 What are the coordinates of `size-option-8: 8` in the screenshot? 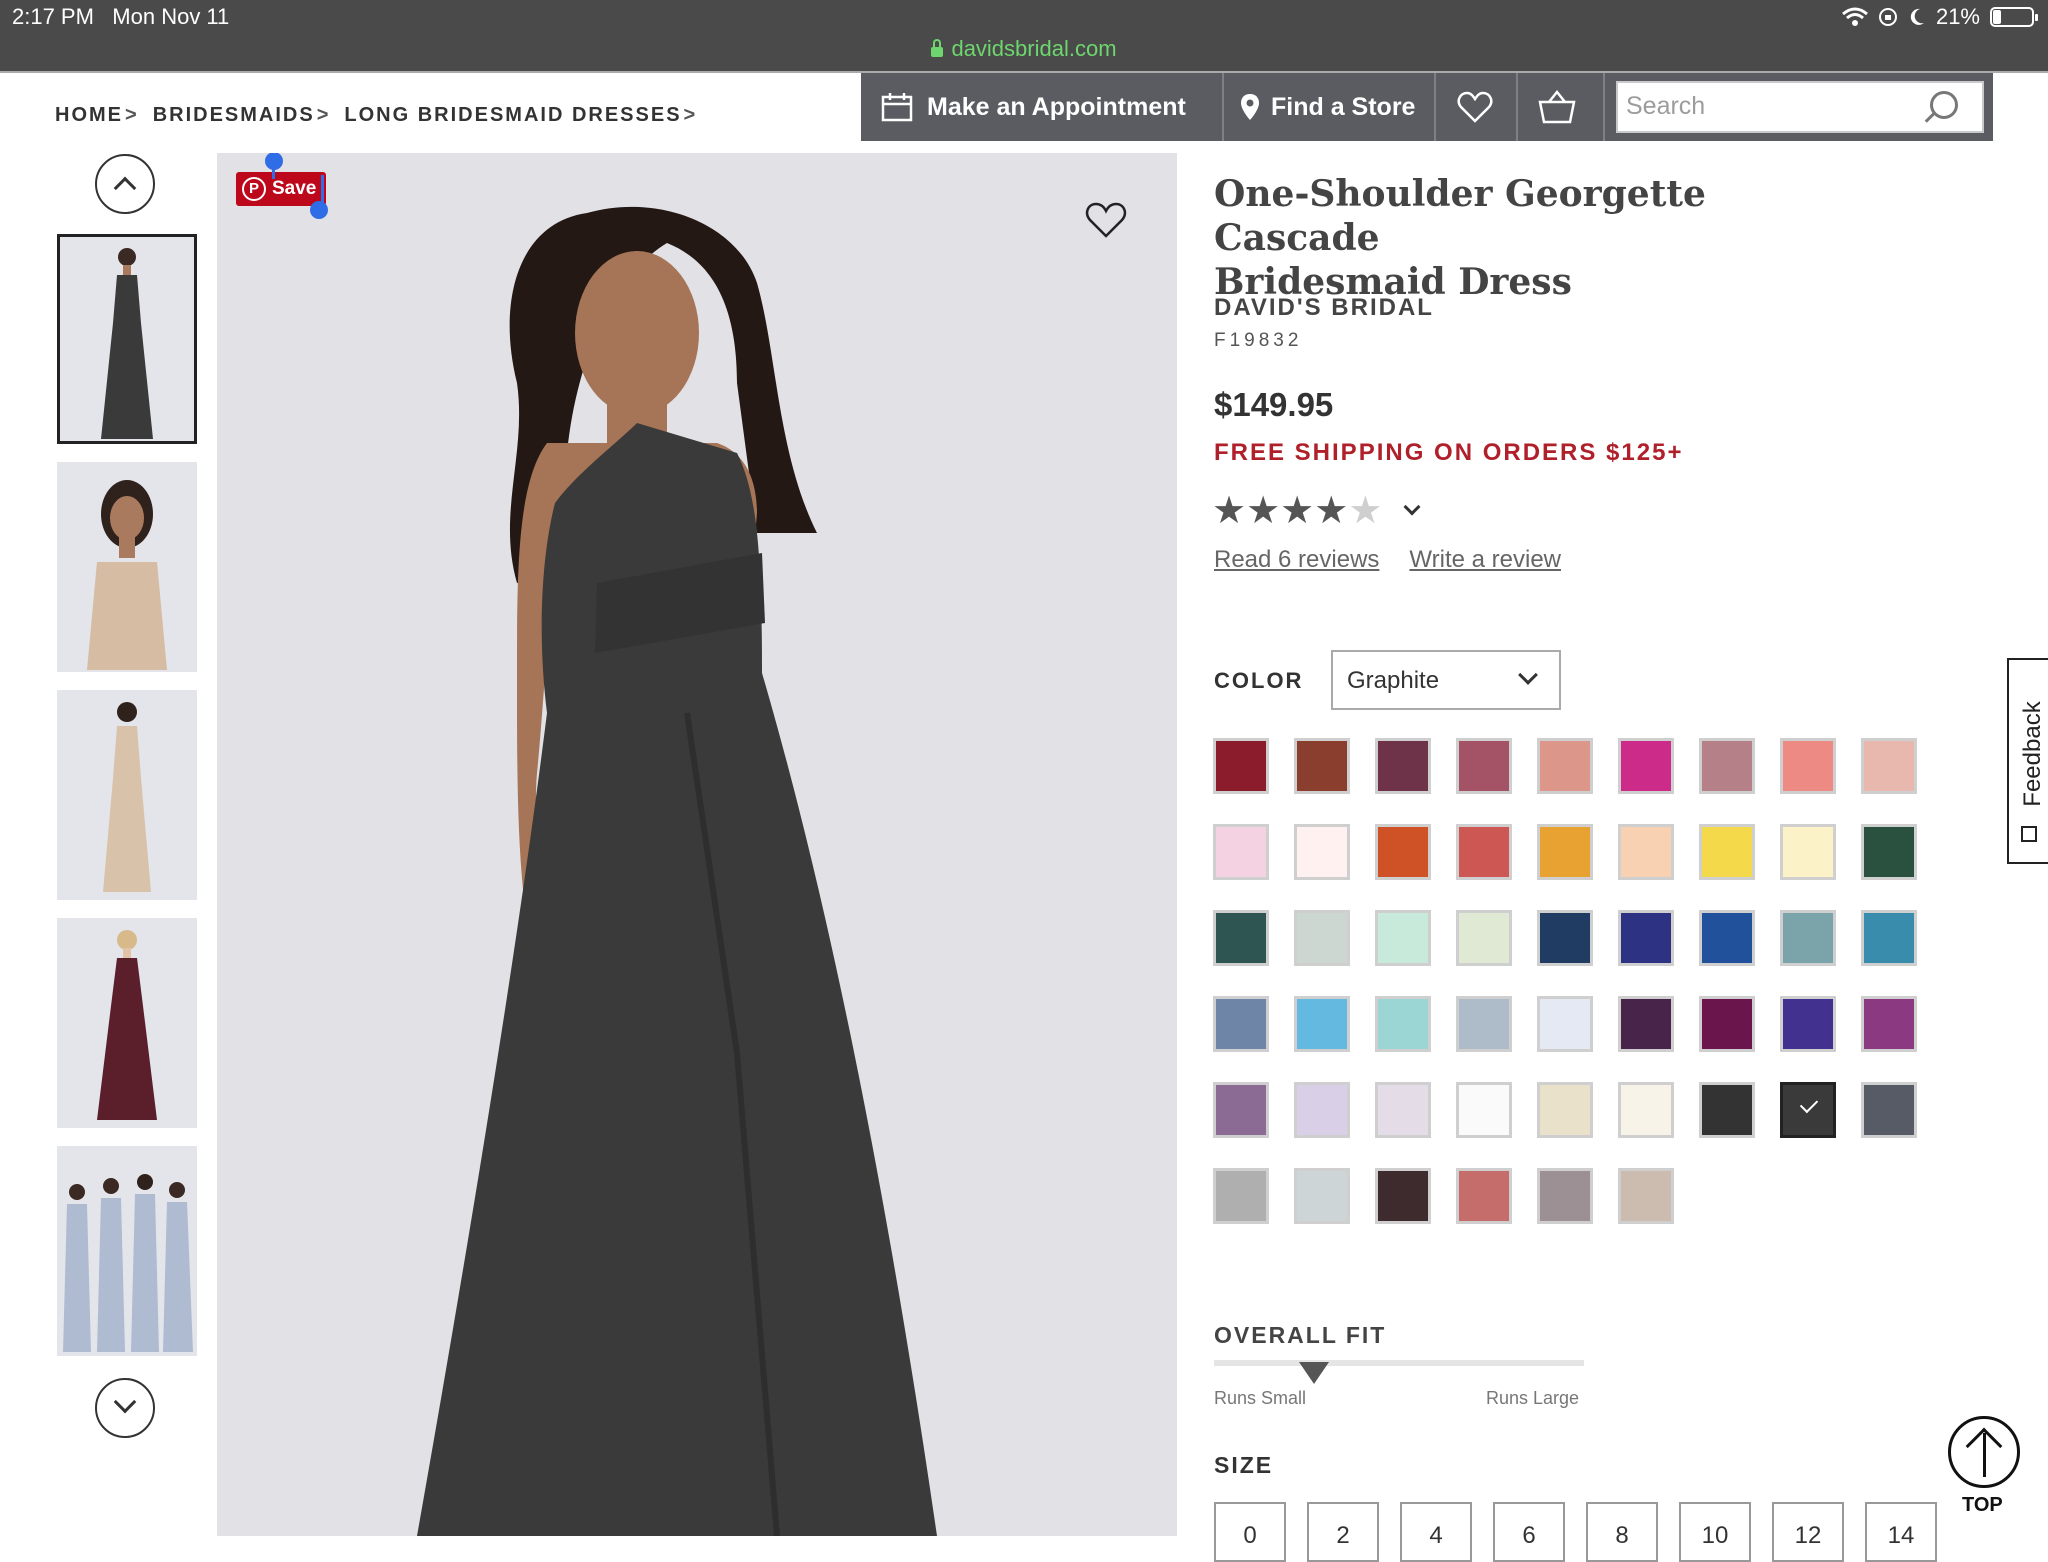 It's located at (1622, 1532).